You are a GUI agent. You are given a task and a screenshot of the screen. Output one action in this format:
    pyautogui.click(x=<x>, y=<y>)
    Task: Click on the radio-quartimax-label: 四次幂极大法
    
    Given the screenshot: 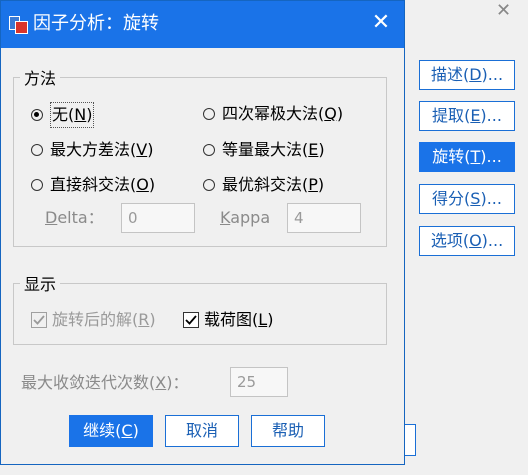 What is the action you would take?
    pyautogui.click(x=270, y=113)
    